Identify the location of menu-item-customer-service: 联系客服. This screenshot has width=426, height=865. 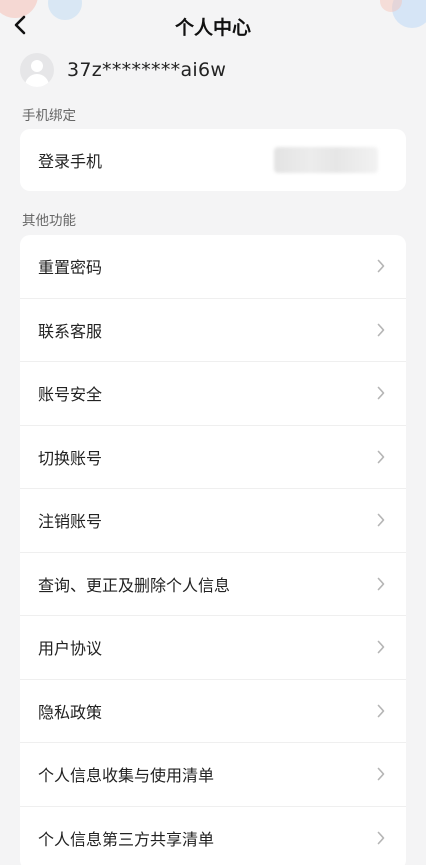
(213, 330).